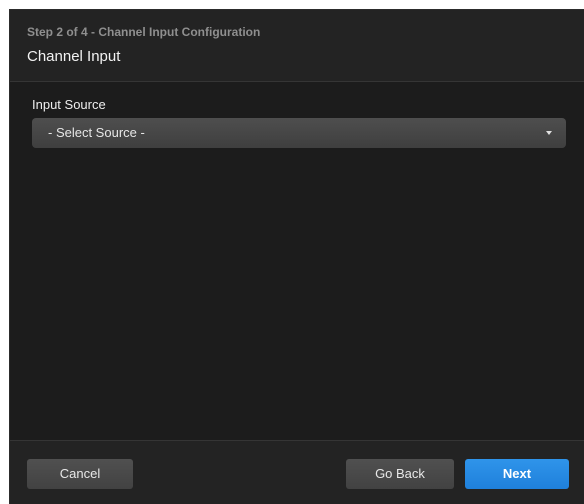  What do you see at coordinates (549, 133) in the screenshot?
I see `caret-down-icon` at bounding box center [549, 133].